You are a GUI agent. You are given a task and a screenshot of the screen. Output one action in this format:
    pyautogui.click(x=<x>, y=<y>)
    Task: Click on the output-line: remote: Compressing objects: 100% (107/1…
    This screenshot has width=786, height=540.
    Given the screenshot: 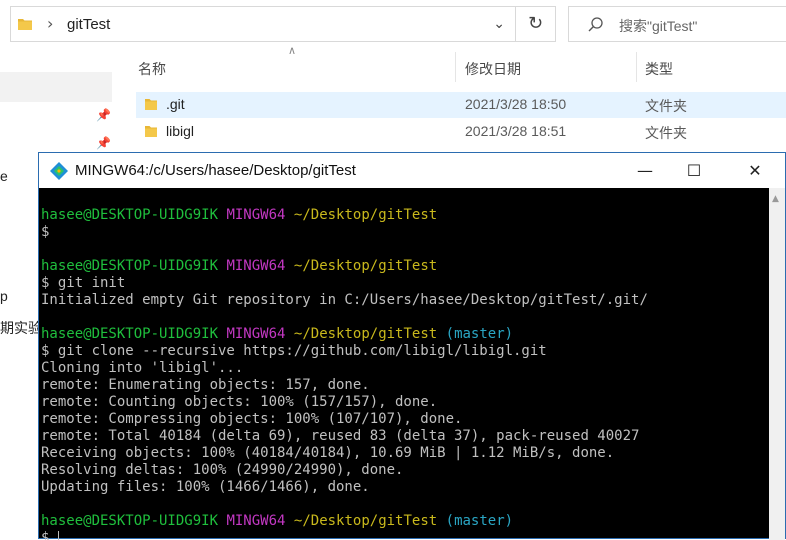 What is the action you would take?
    pyautogui.click(x=252, y=419)
    